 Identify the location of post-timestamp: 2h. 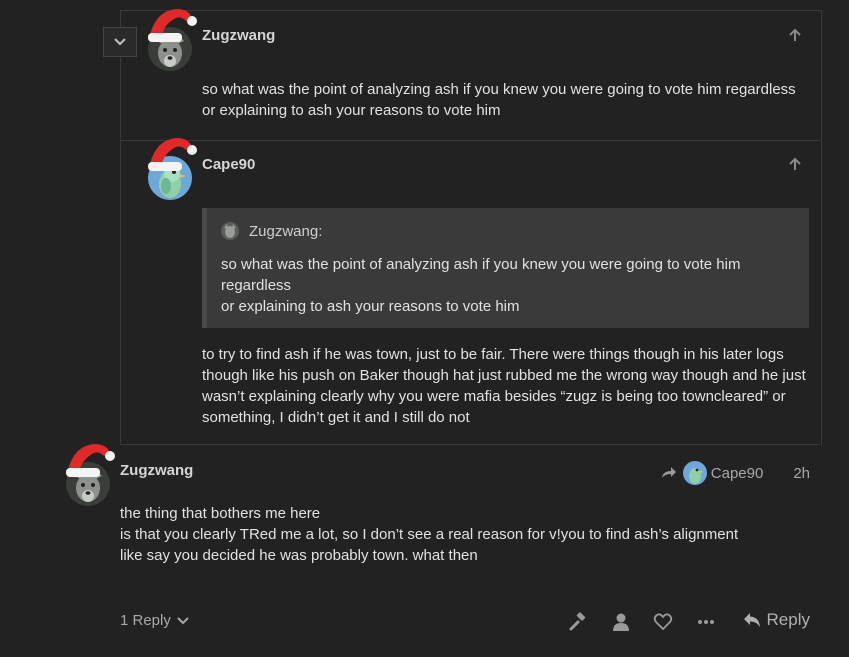
(801, 473).